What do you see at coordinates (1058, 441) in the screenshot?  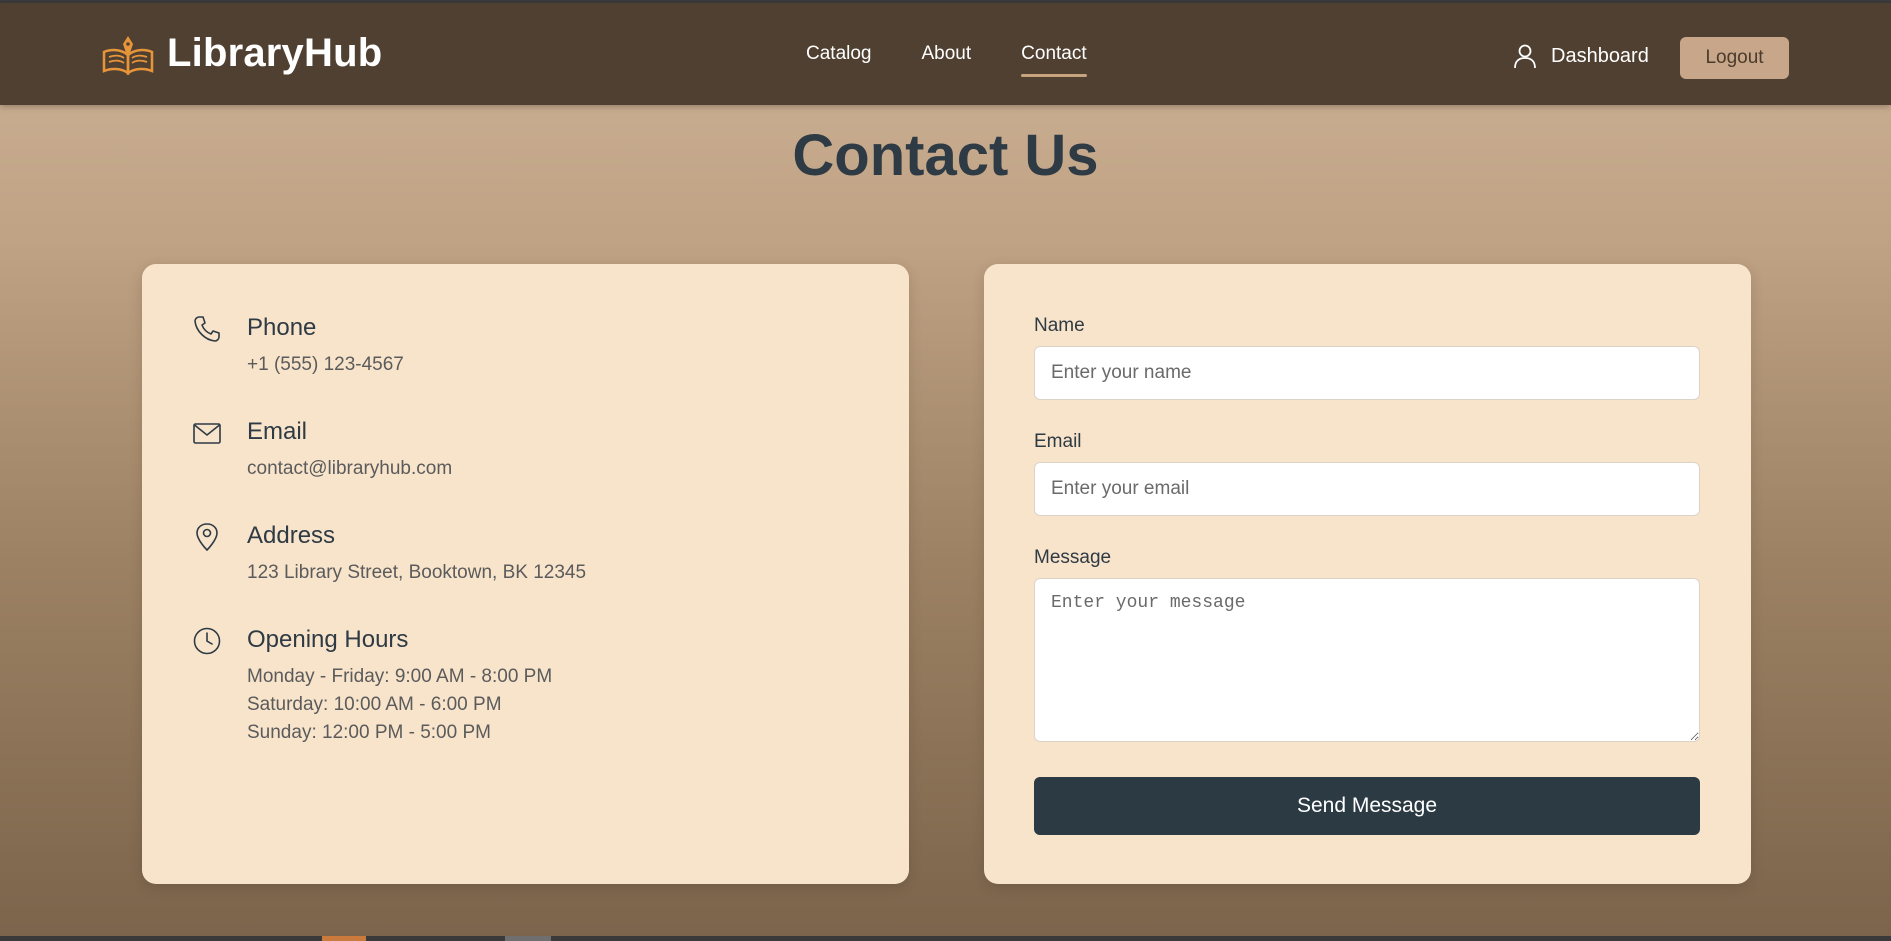 I see `email-label: Email` at bounding box center [1058, 441].